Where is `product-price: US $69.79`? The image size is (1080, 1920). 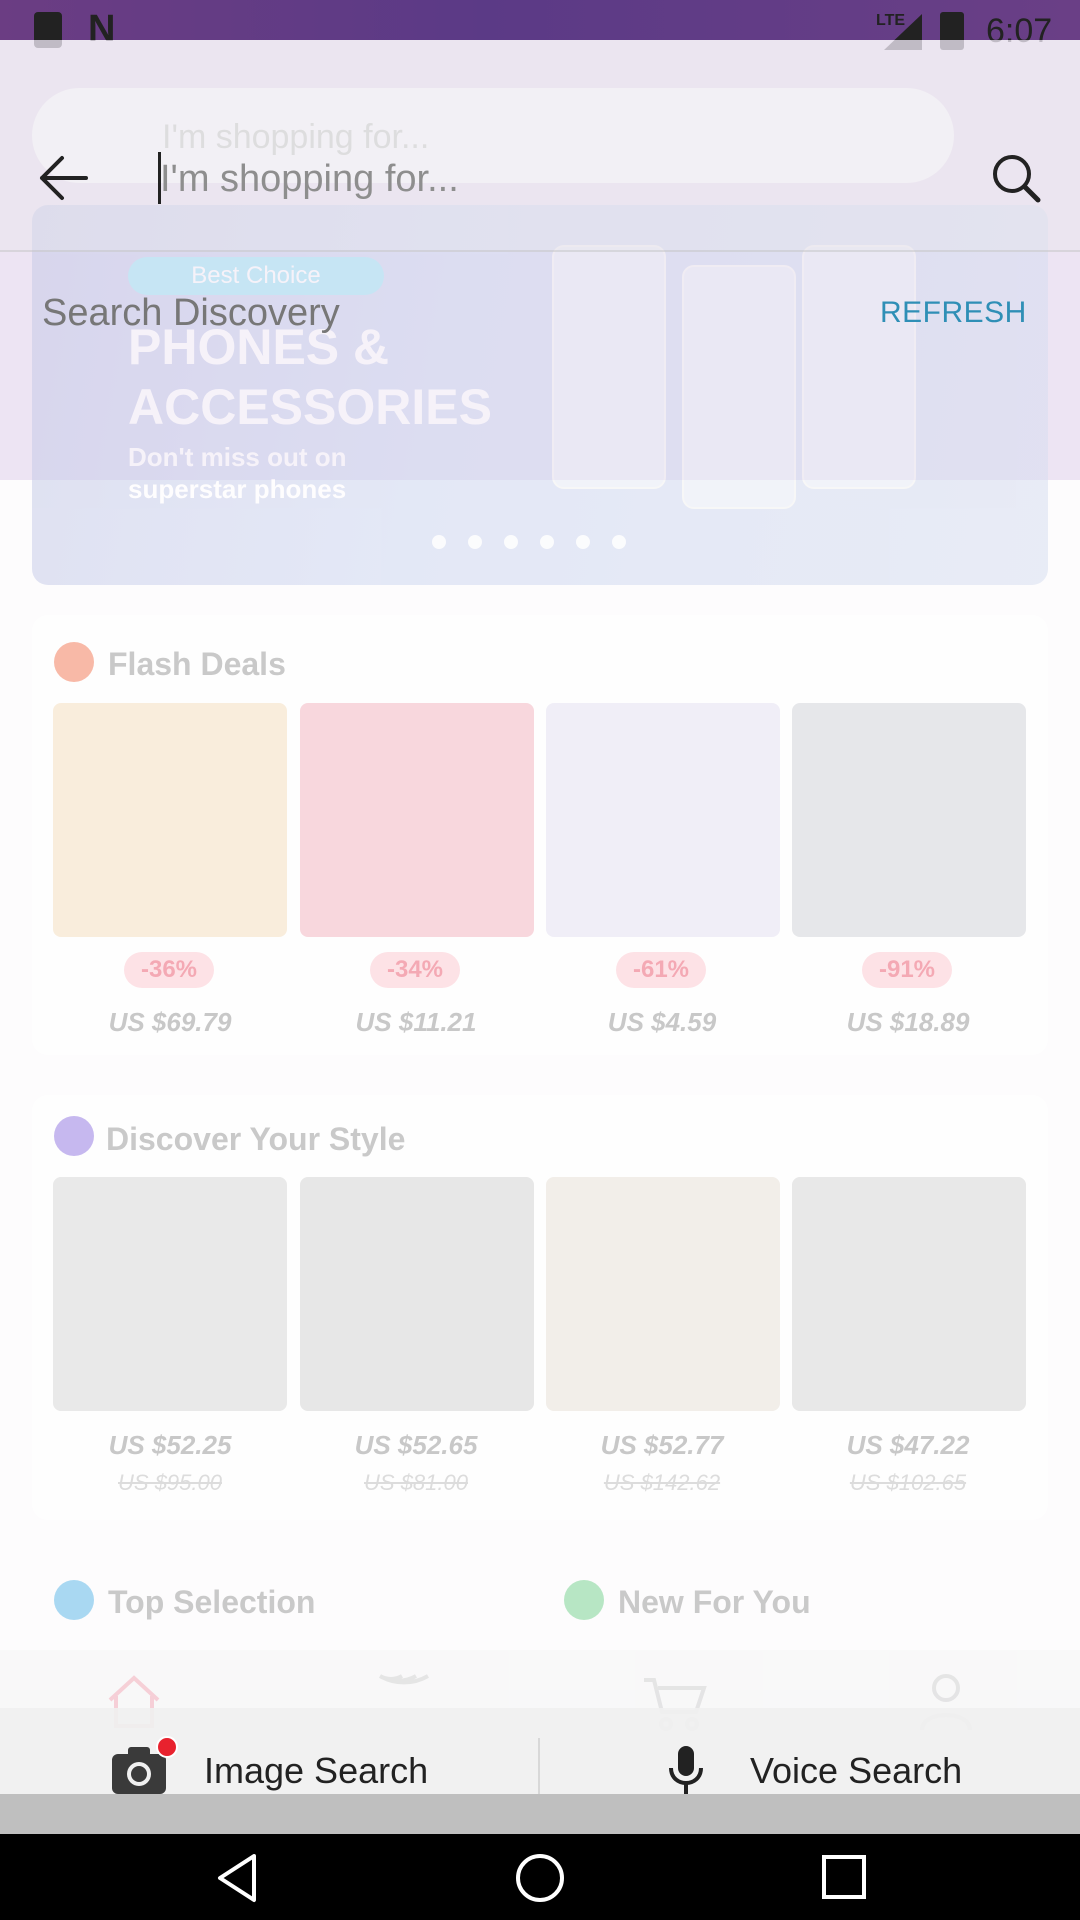
product-price: US $69.79 is located at coordinates (170, 1022).